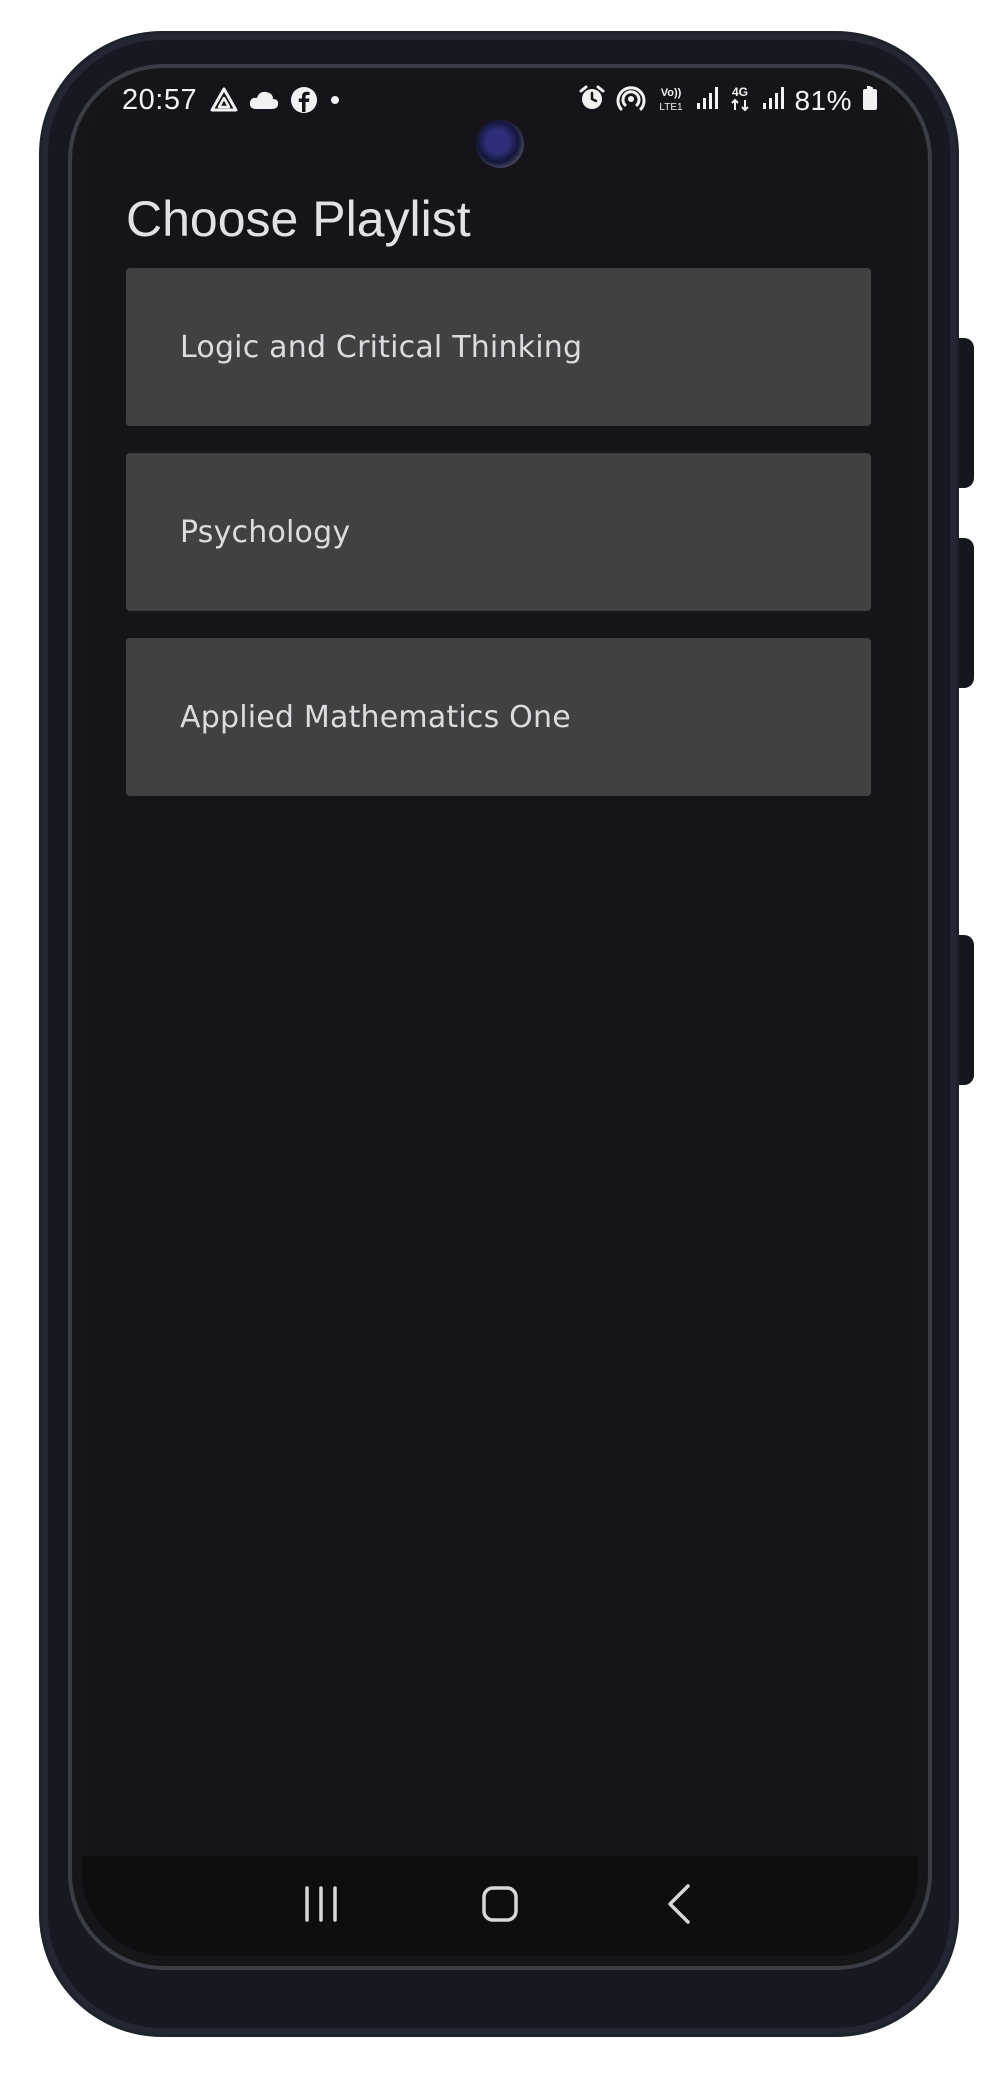 The width and height of the screenshot is (1000, 2080). I want to click on home-icon, so click(500, 1906).